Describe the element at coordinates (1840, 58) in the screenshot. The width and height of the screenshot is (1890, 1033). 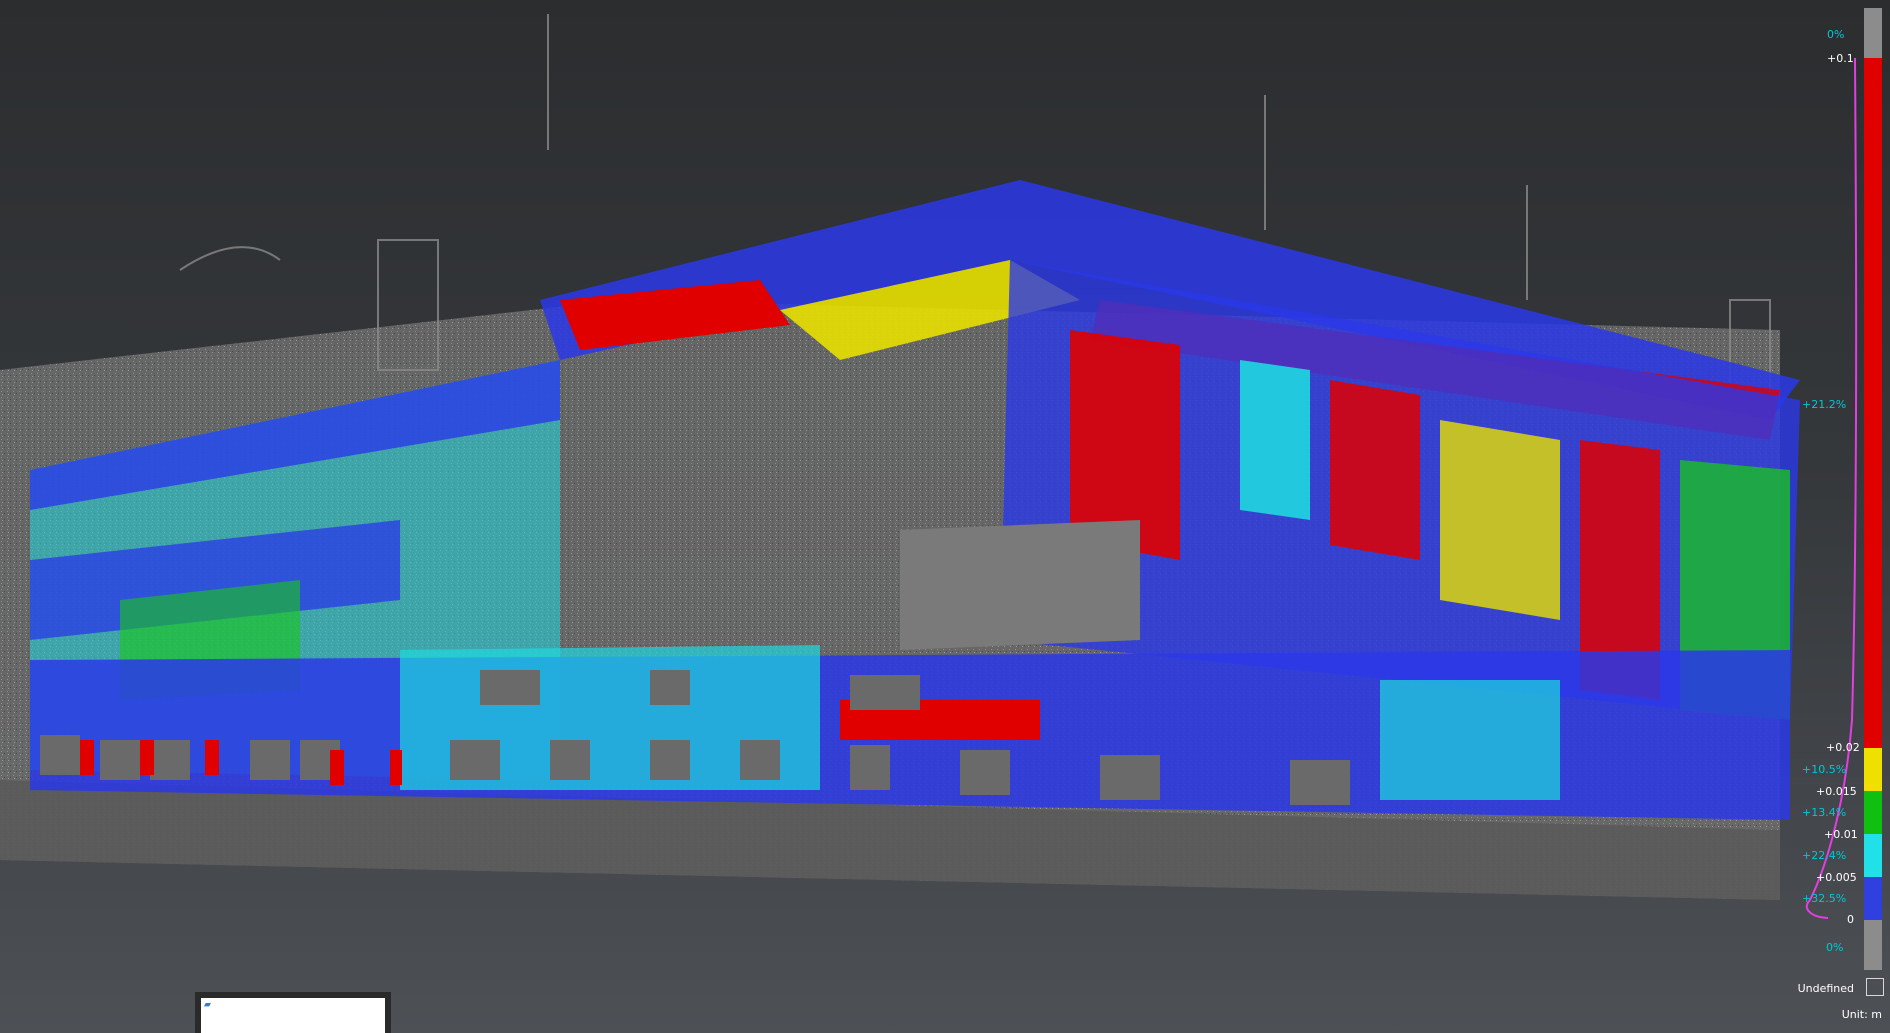
I see `scale-max-value: +0.1` at that location.